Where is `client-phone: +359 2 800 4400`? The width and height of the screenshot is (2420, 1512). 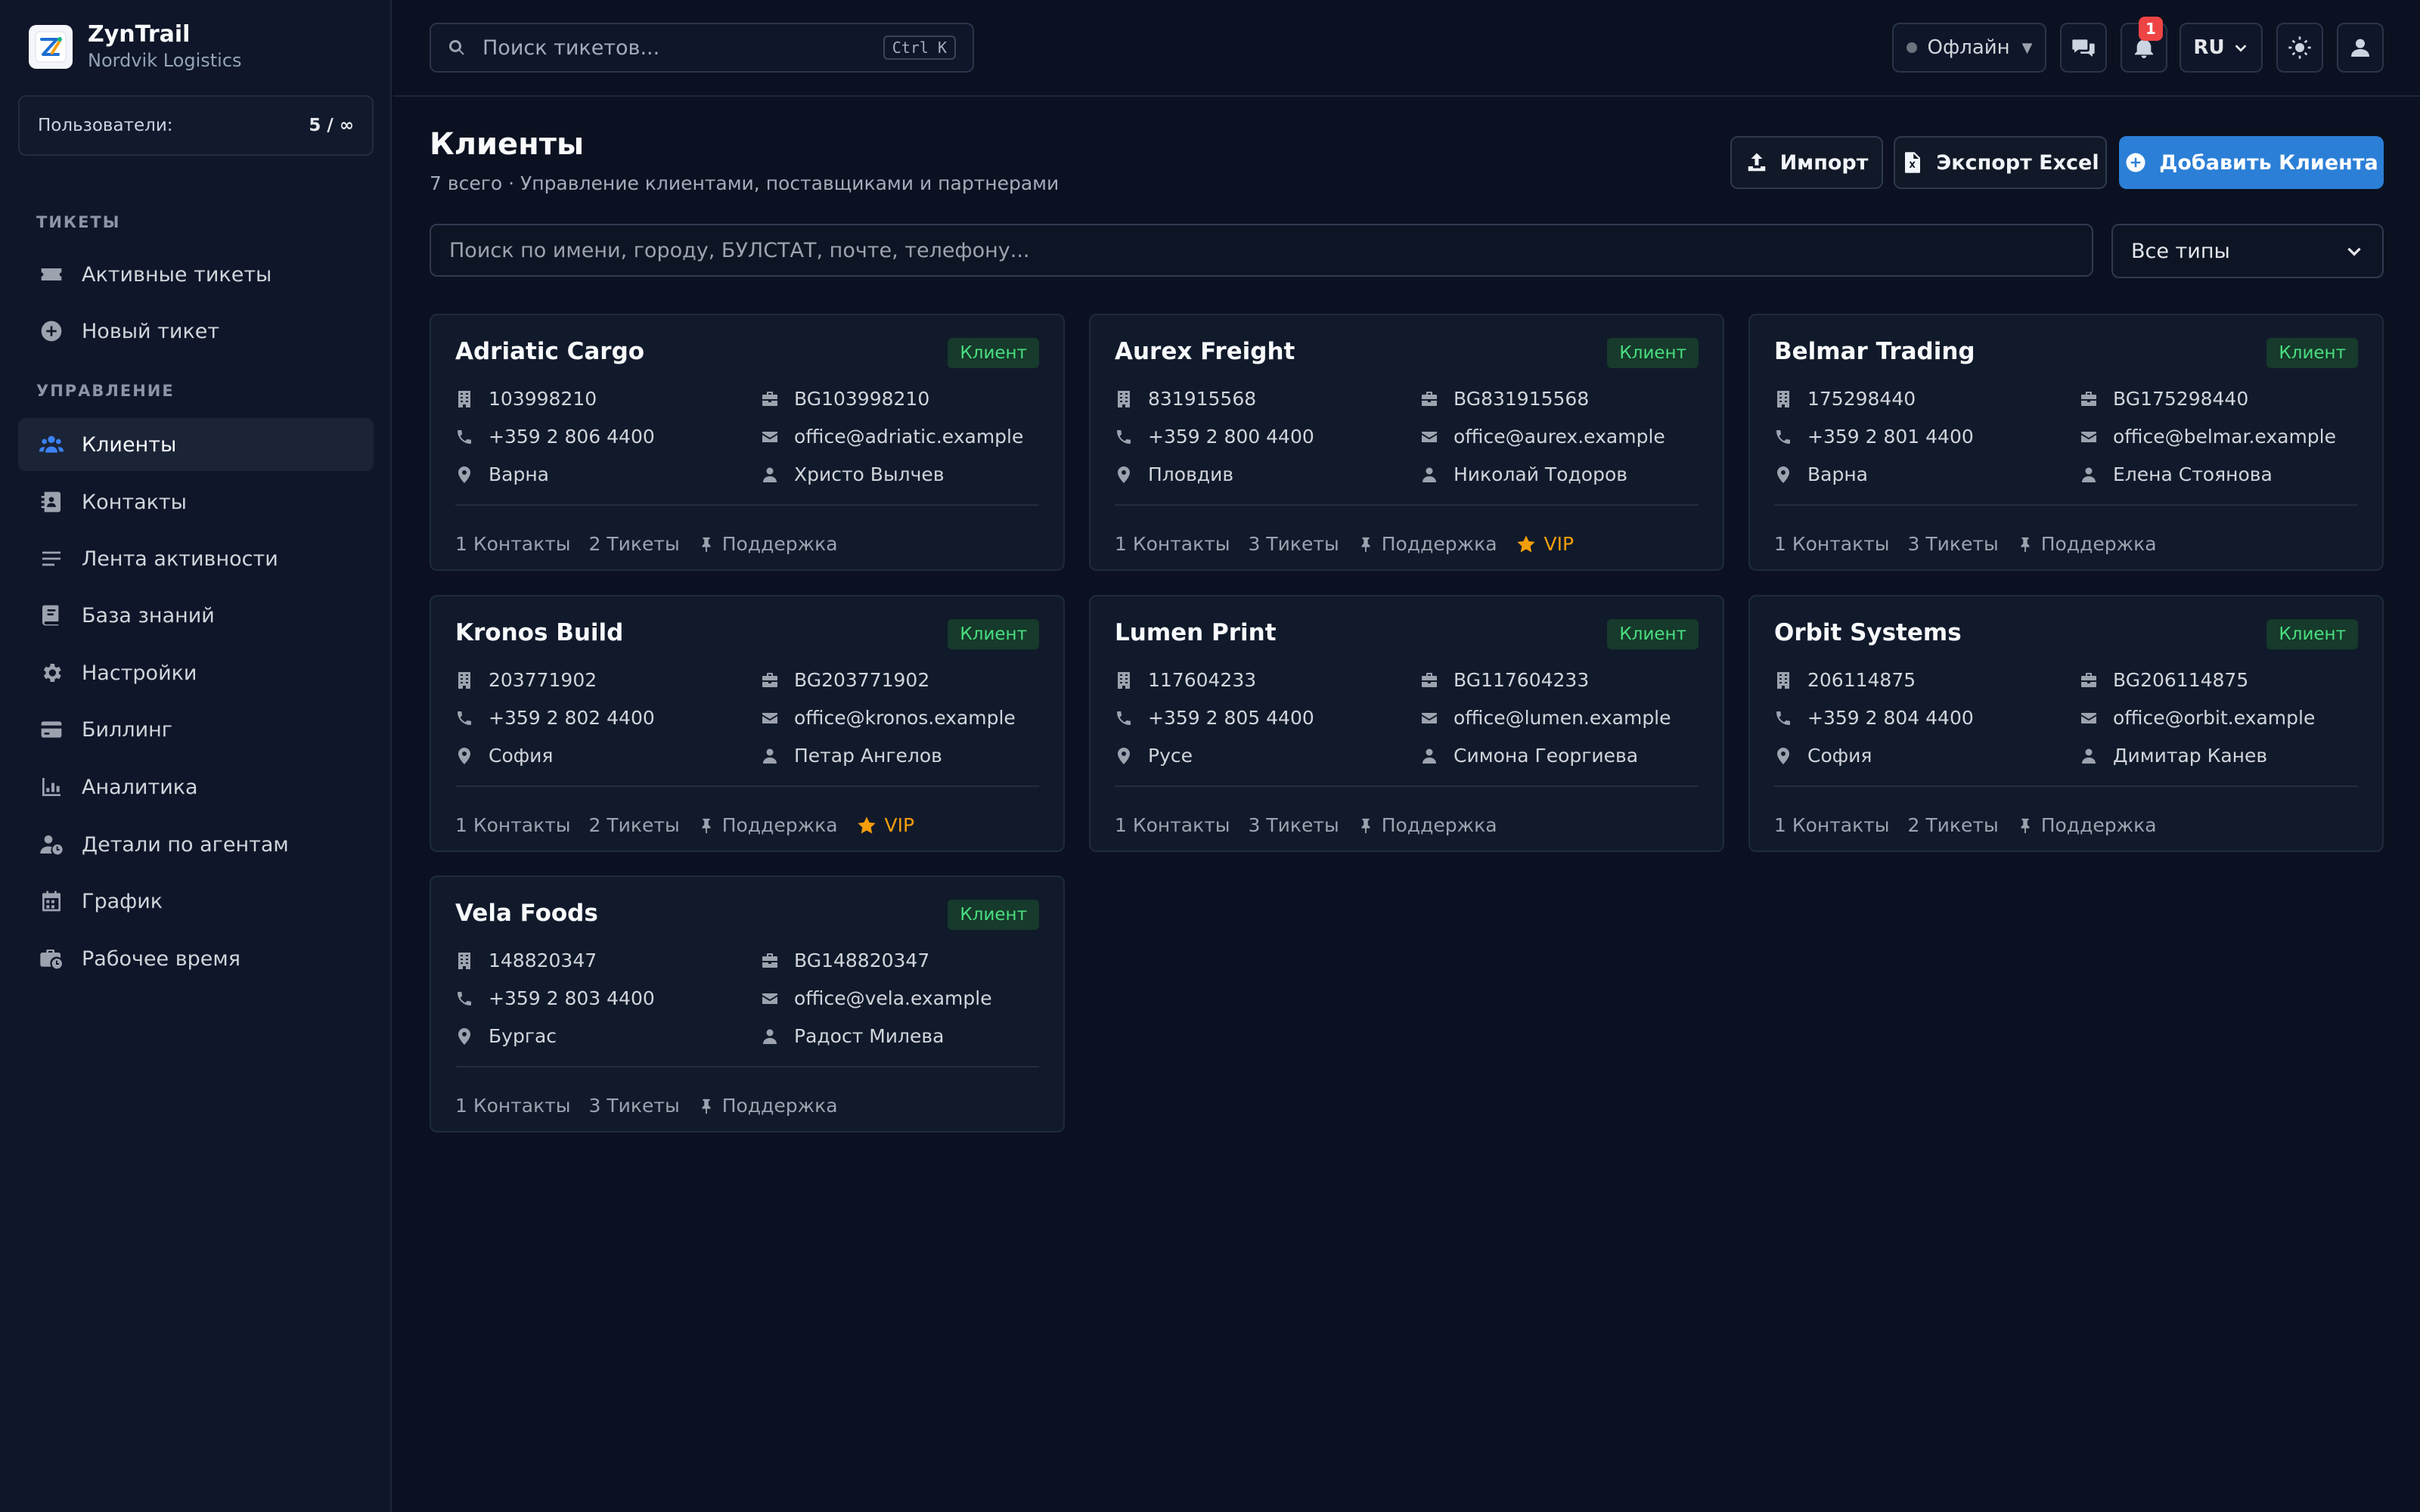
client-phone: +359 2 800 4400 is located at coordinates (1214, 437).